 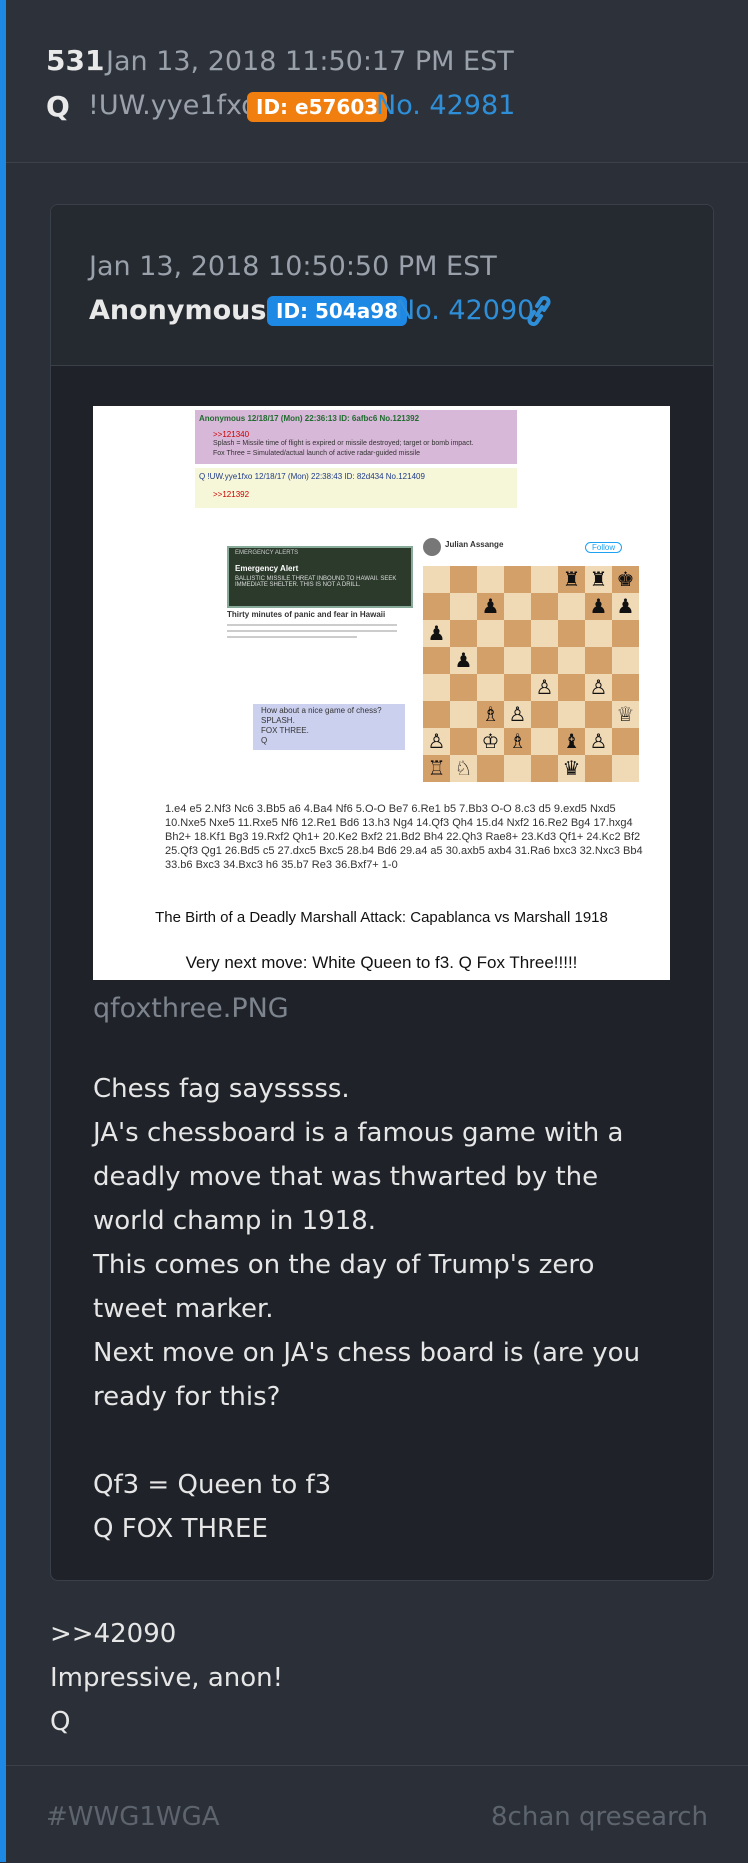 What do you see at coordinates (599, 1817) in the screenshot?
I see `source-label: 8chan qresearch` at bounding box center [599, 1817].